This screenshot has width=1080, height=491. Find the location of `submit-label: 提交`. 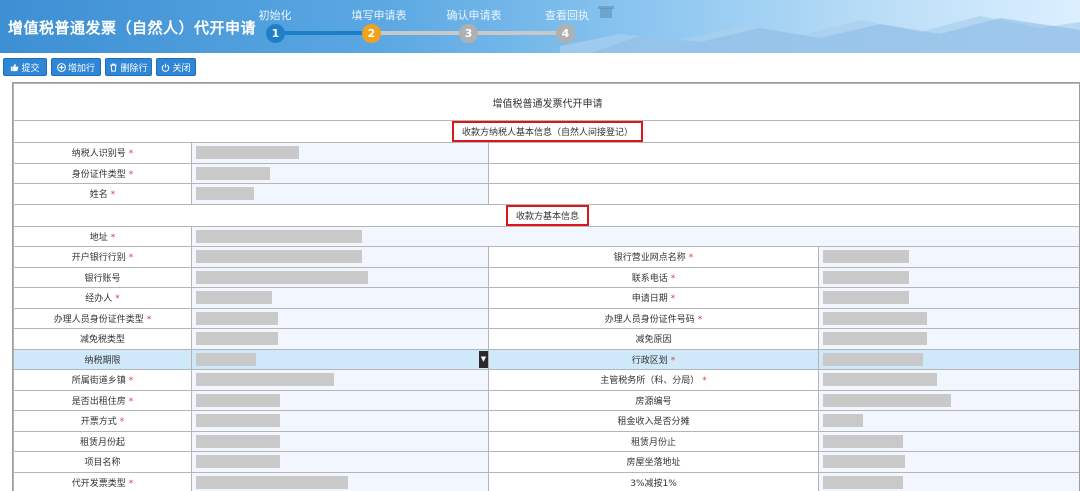

submit-label: 提交 is located at coordinates (30, 68).